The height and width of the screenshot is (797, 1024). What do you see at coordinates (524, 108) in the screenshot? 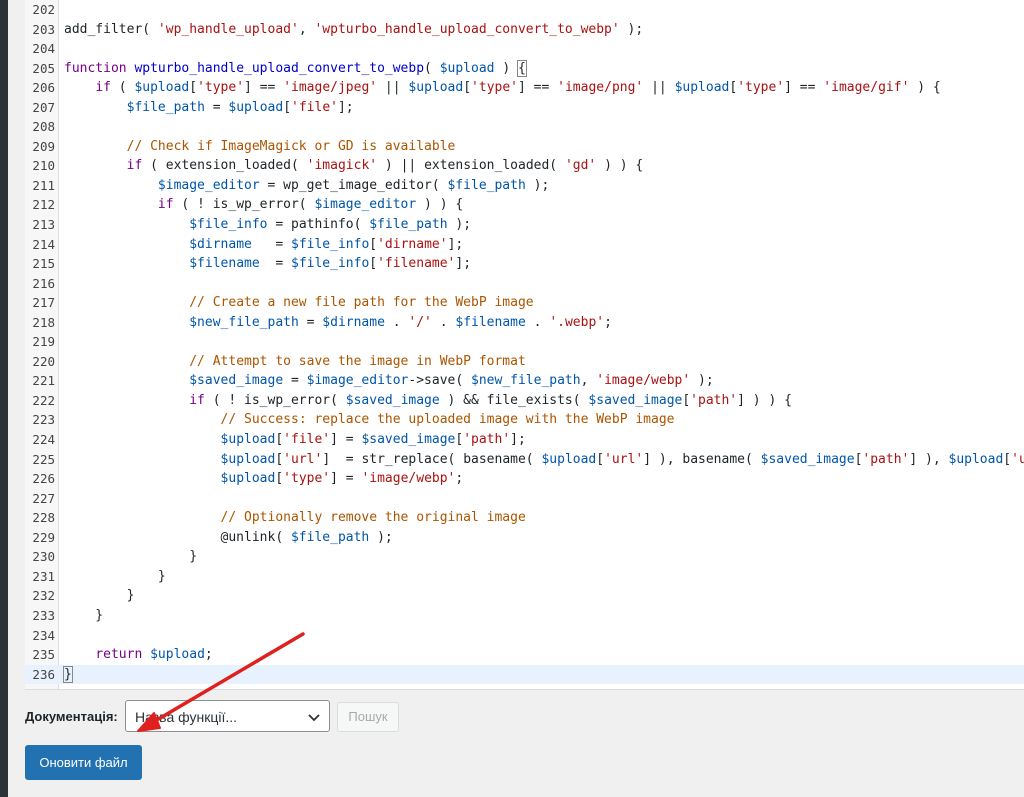
I see `code-line: 207 $file_path = $upload['file'];` at bounding box center [524, 108].